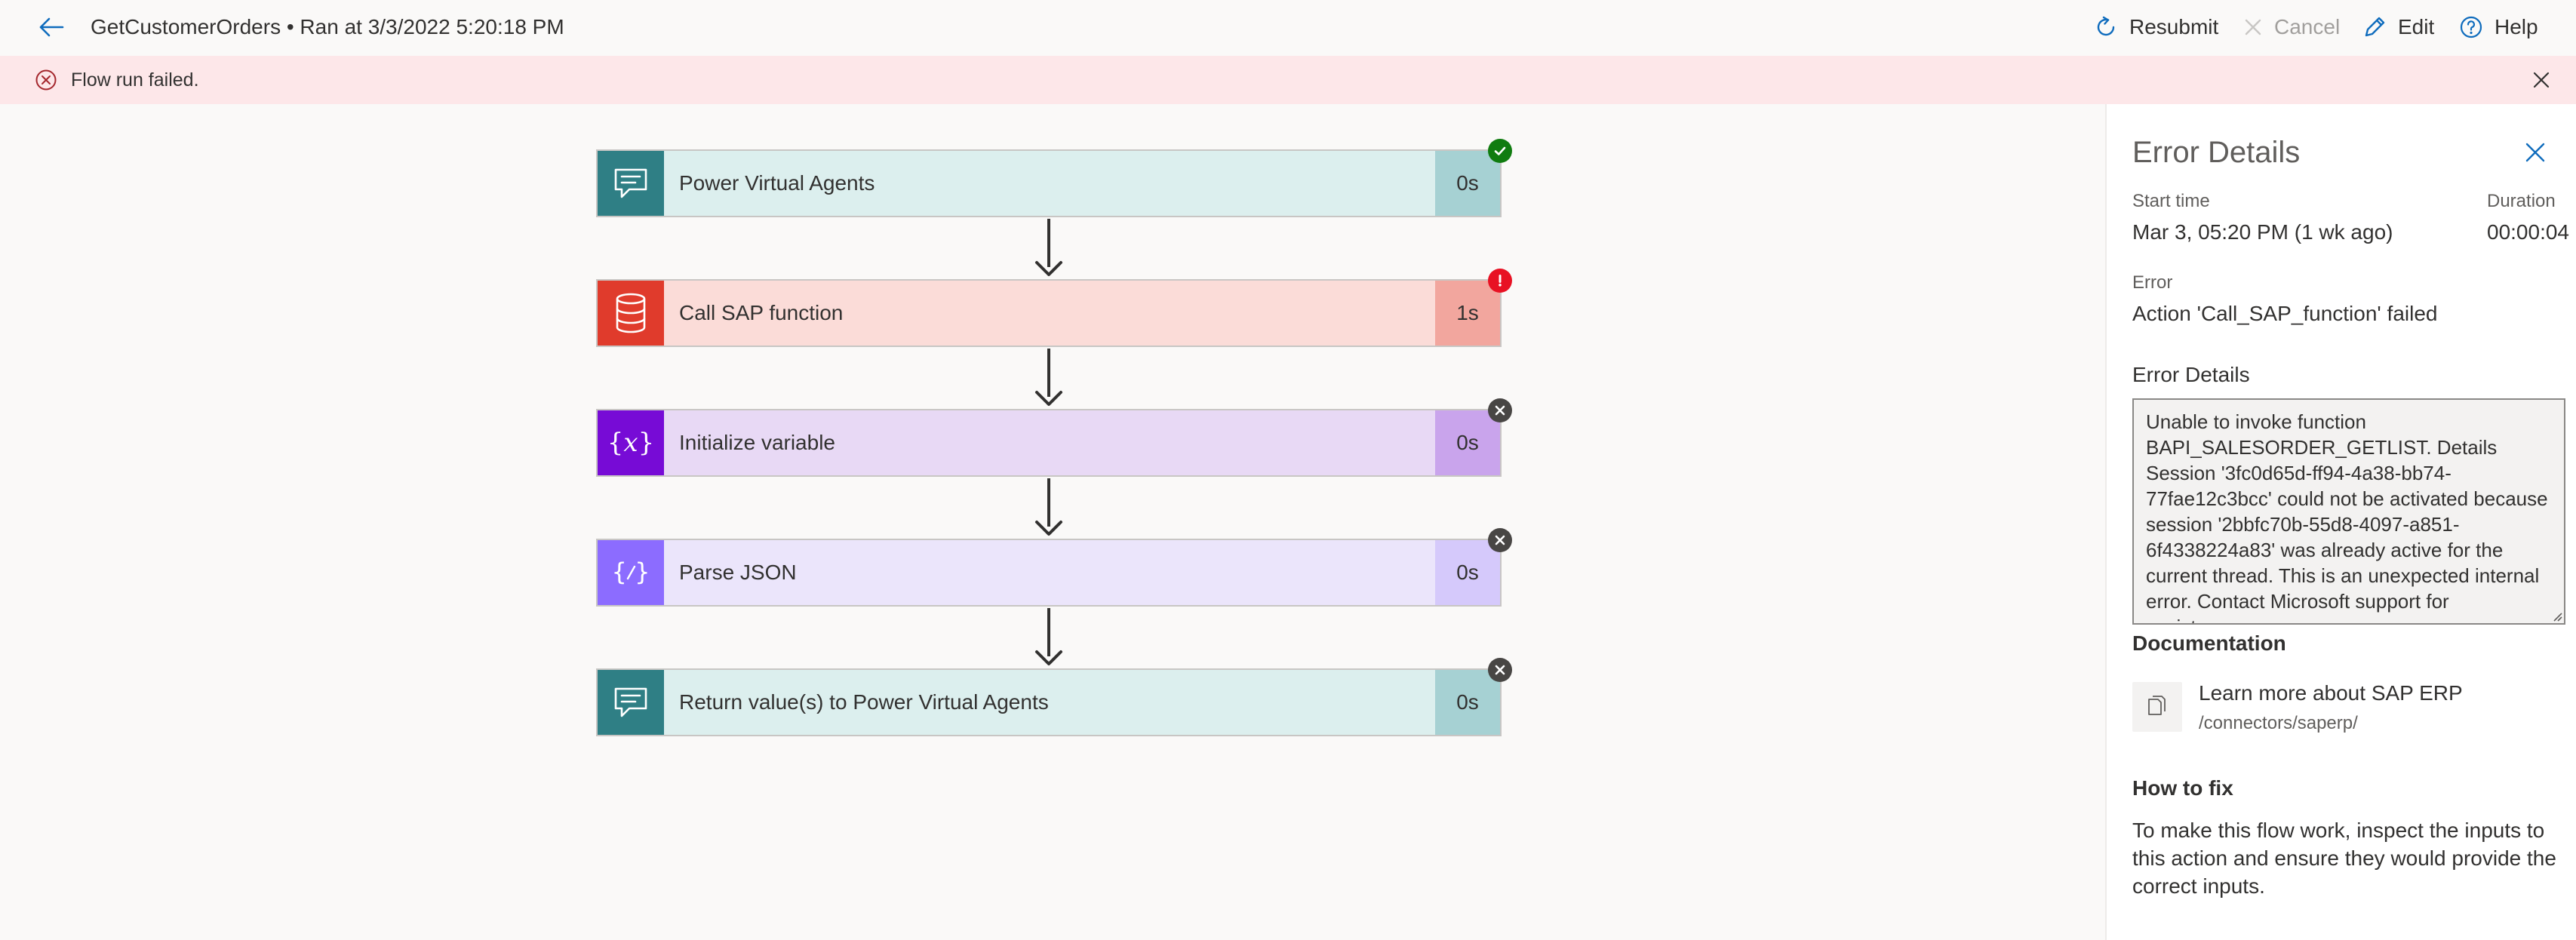  What do you see at coordinates (135, 80) in the screenshot?
I see `banner-message: Flow run failed.` at bounding box center [135, 80].